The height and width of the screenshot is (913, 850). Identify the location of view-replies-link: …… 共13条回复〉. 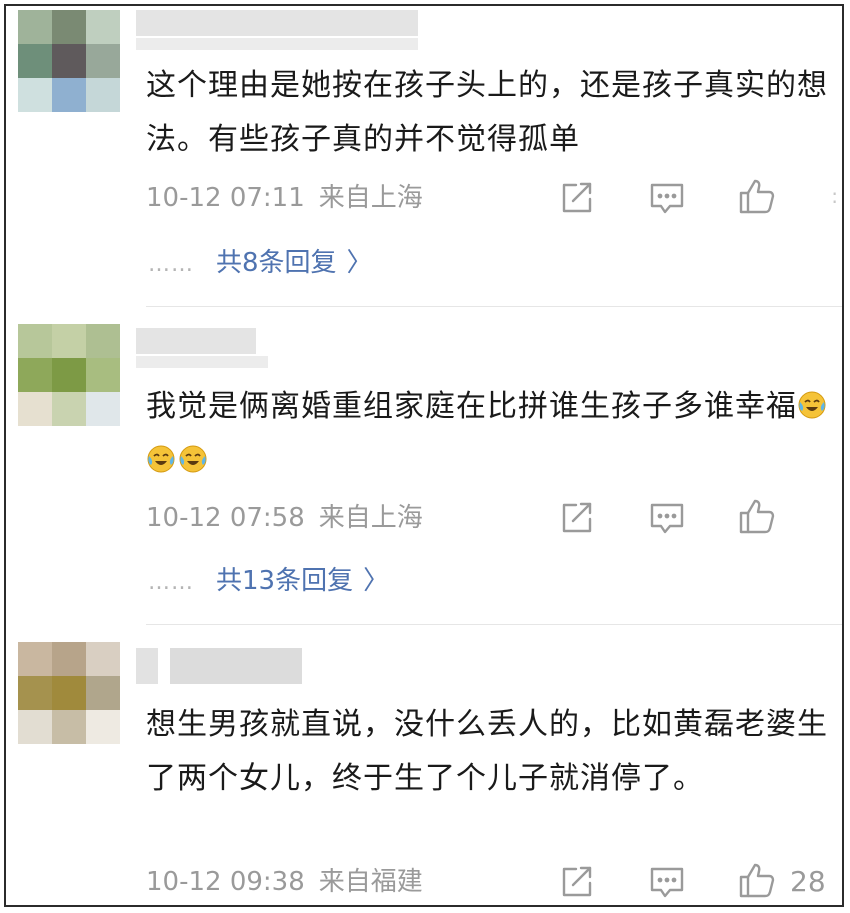
(268, 581).